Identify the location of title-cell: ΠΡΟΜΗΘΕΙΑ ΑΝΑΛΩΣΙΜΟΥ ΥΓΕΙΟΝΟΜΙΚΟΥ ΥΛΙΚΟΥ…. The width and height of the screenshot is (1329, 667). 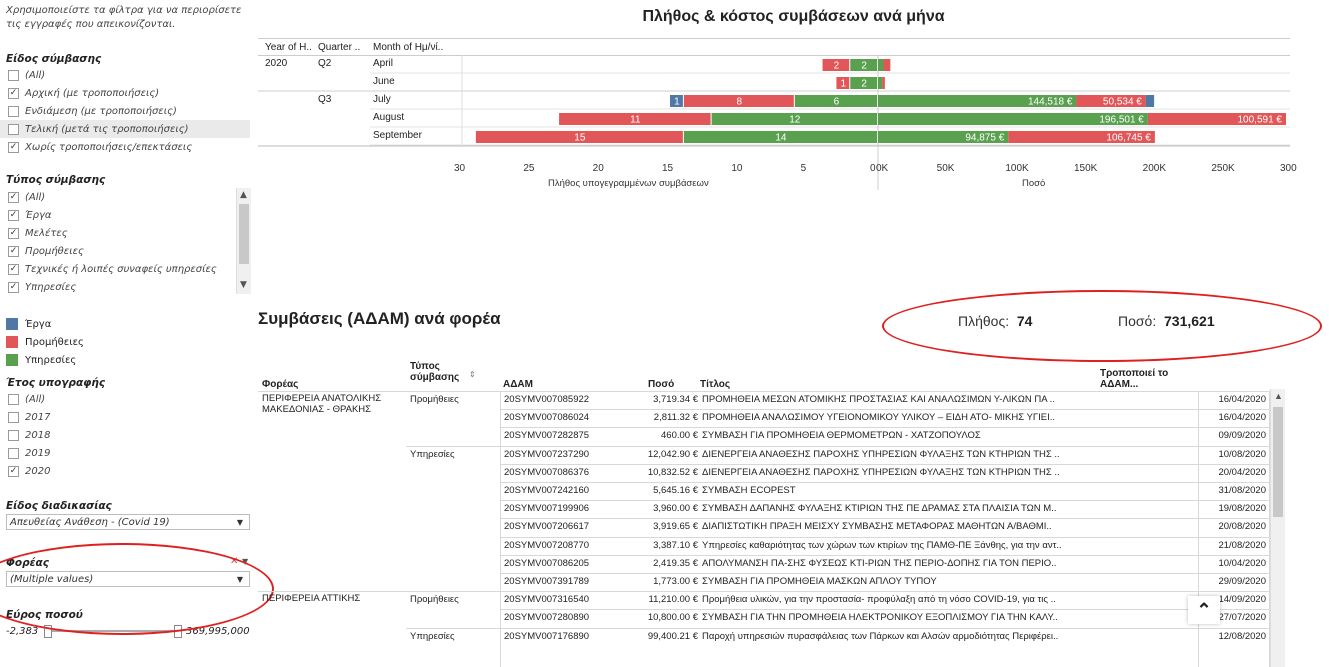
(949, 417).